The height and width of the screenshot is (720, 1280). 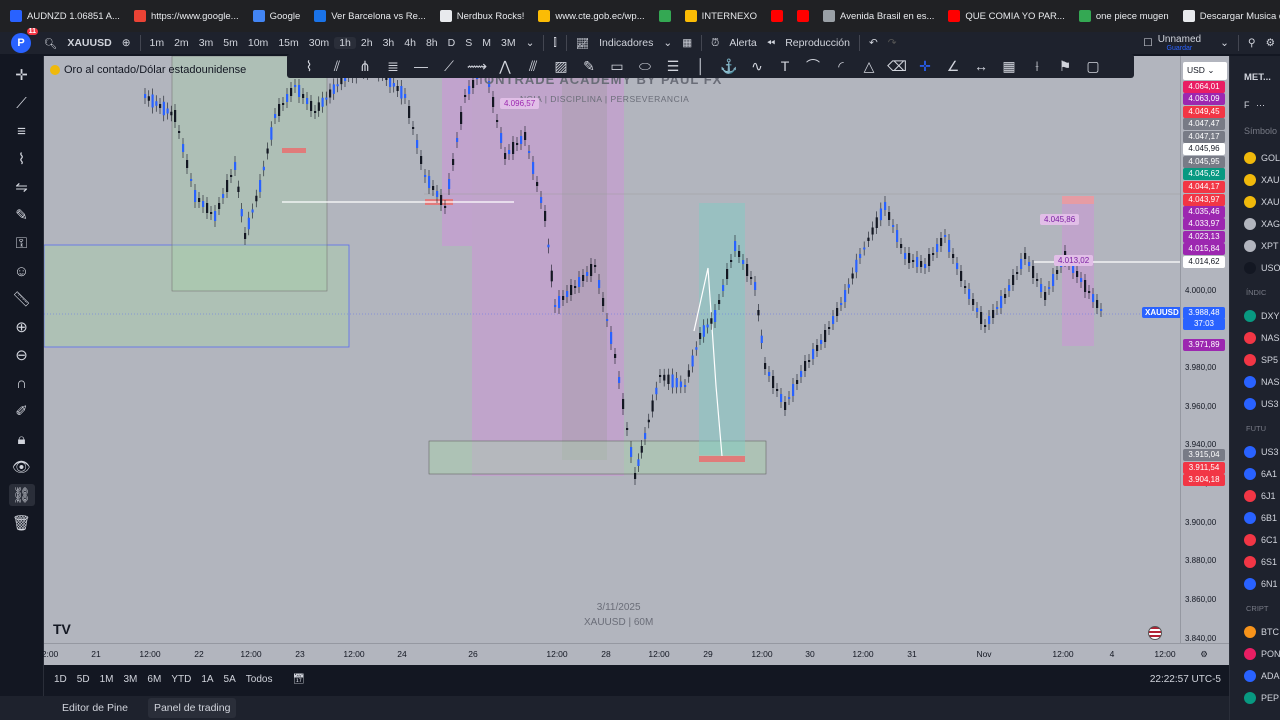 What do you see at coordinates (60, 679) in the screenshot?
I see `range-1d: 1D` at bounding box center [60, 679].